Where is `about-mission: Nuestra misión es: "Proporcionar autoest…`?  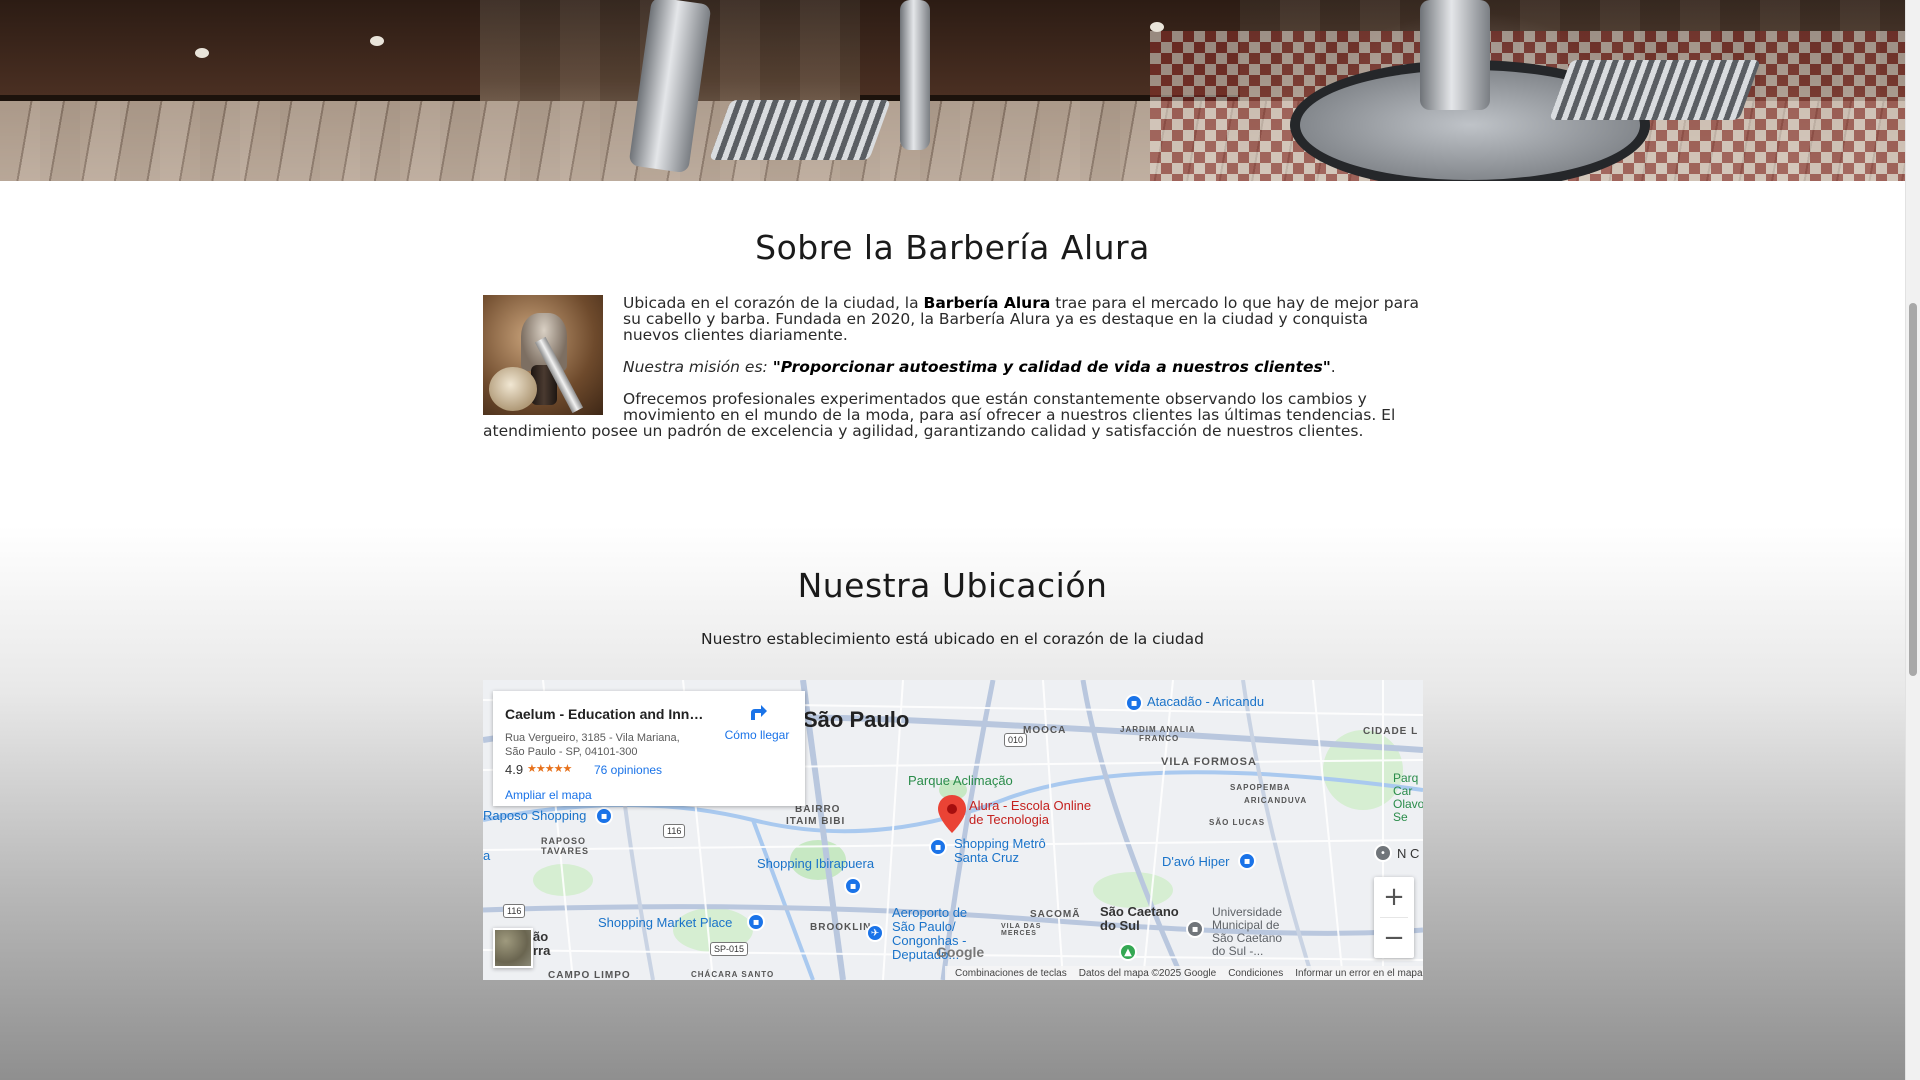
about-mission: Nuestra misión es: "Proporcionar autoest… is located at coordinates (979, 367).